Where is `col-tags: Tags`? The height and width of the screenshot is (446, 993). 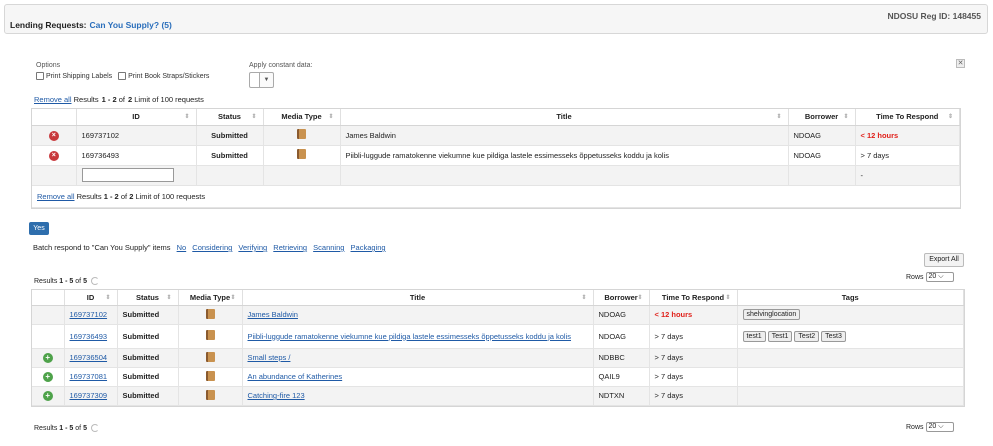 col-tags: Tags is located at coordinates (850, 298).